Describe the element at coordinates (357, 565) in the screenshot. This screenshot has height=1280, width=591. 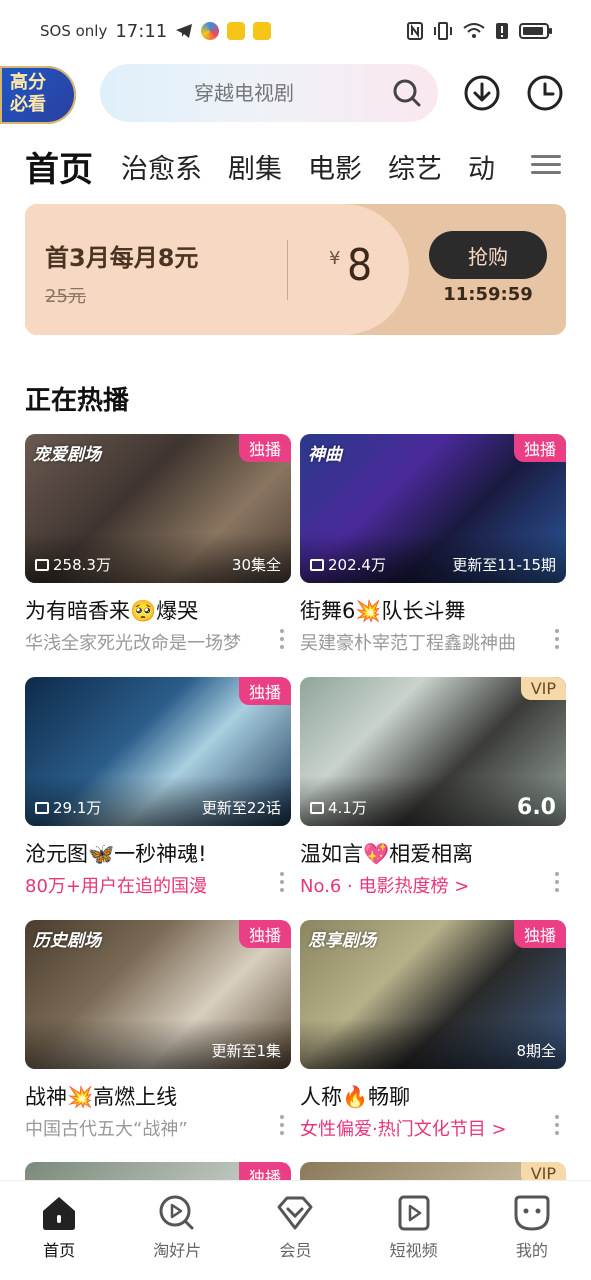
I see `view-count-text: 202.4万` at that location.